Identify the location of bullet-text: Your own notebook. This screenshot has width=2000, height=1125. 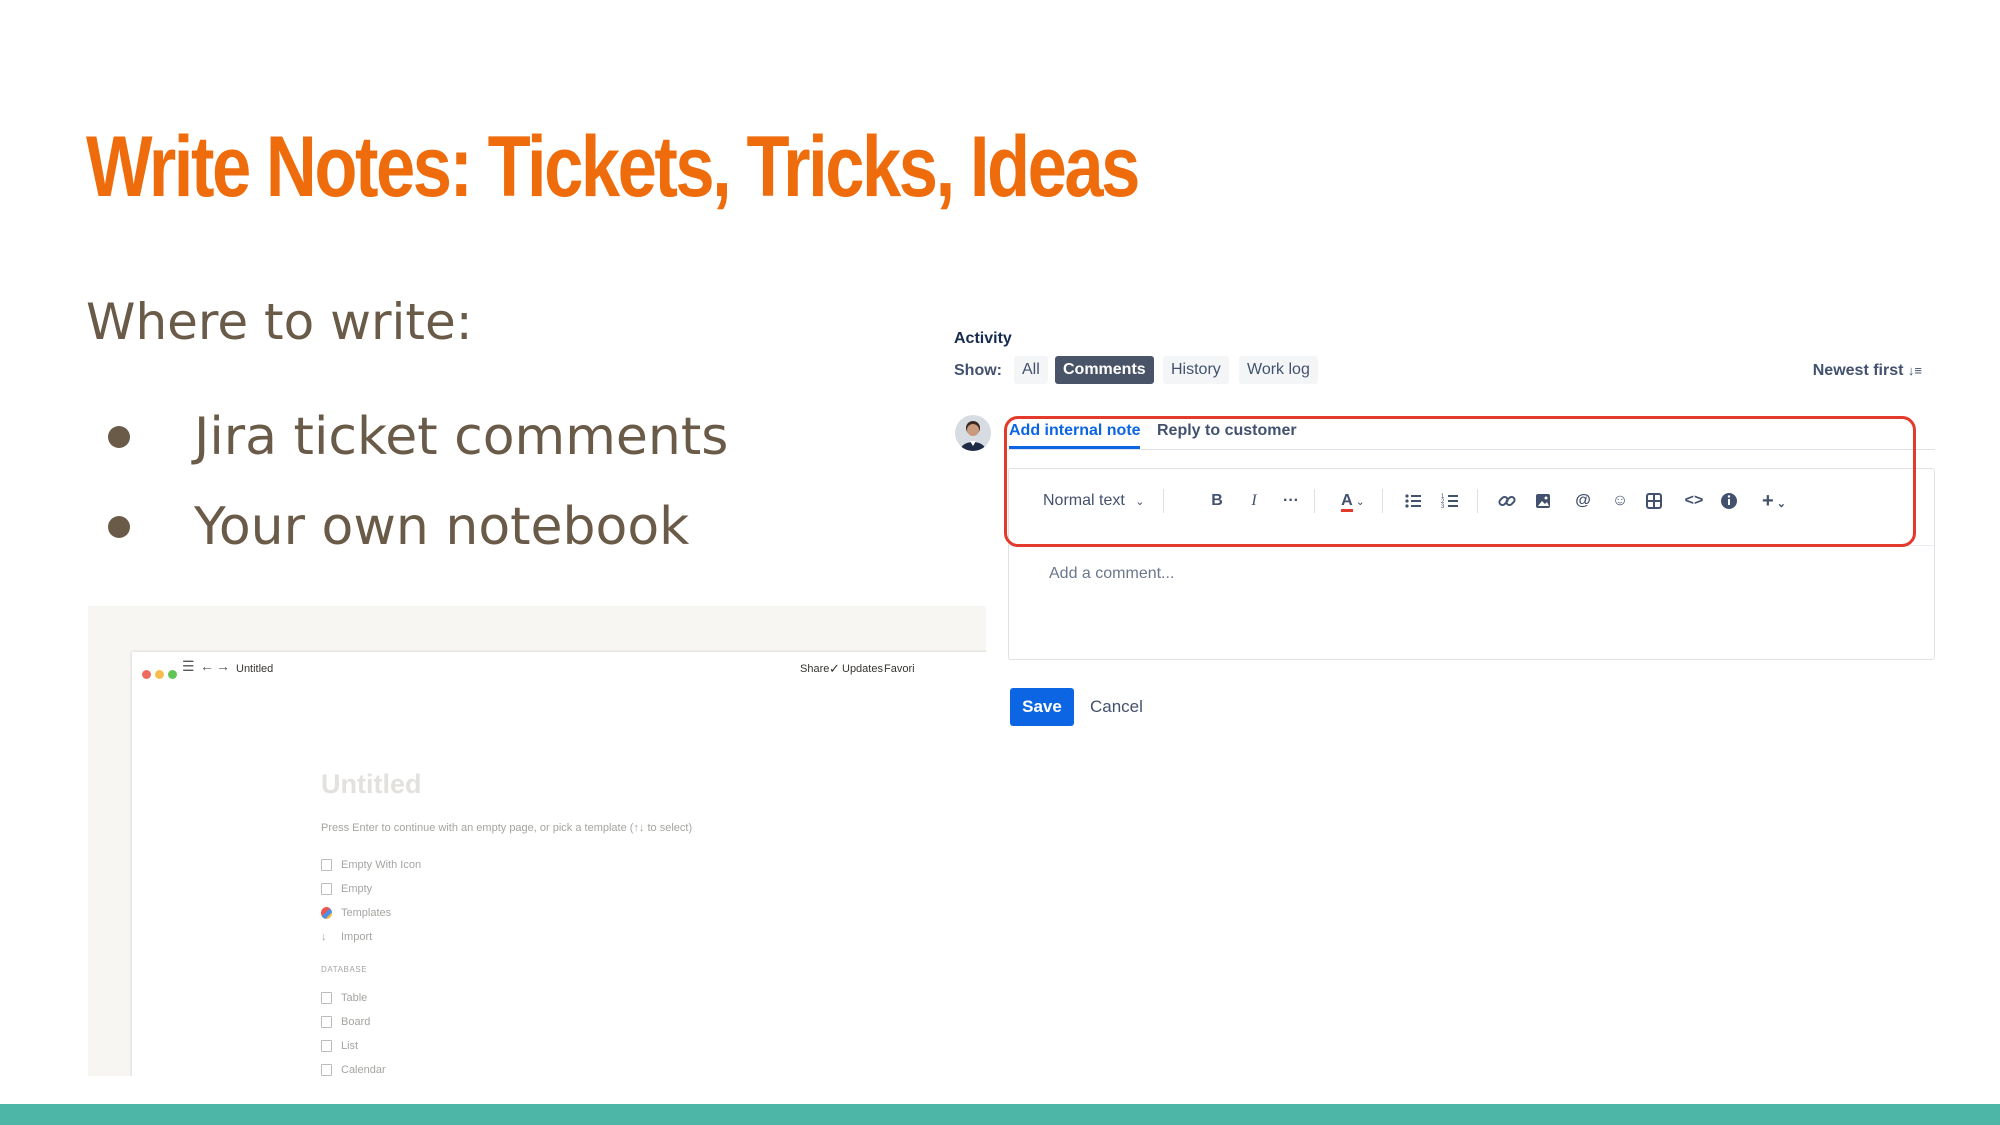
(442, 527).